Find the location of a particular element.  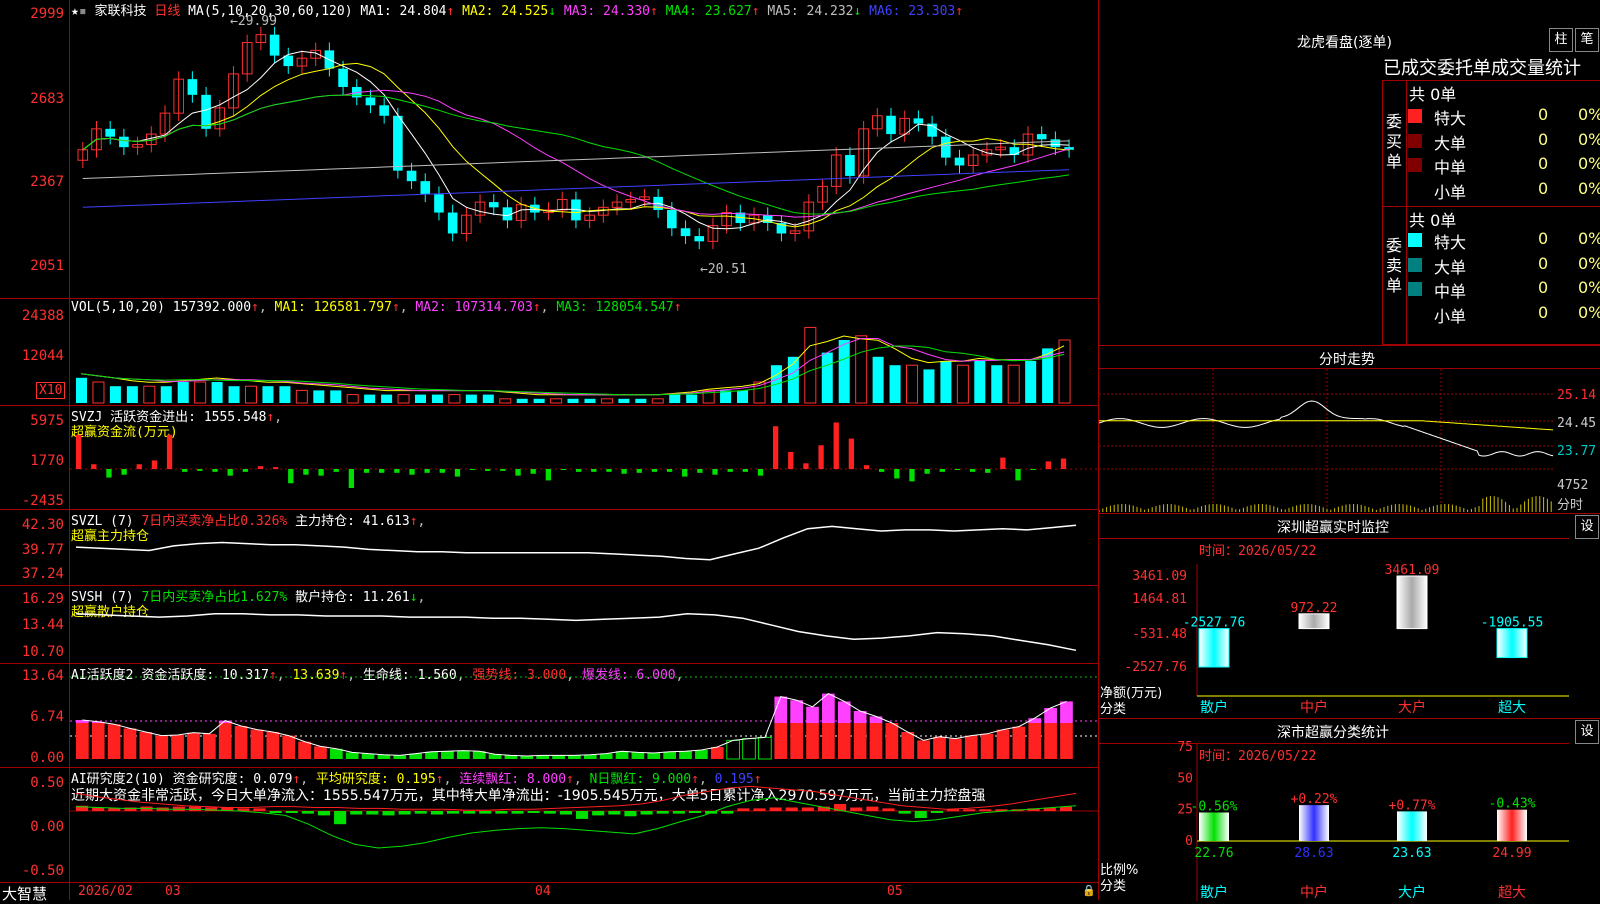

monitor-ytick: 3461.09 is located at coordinates (1159, 576).